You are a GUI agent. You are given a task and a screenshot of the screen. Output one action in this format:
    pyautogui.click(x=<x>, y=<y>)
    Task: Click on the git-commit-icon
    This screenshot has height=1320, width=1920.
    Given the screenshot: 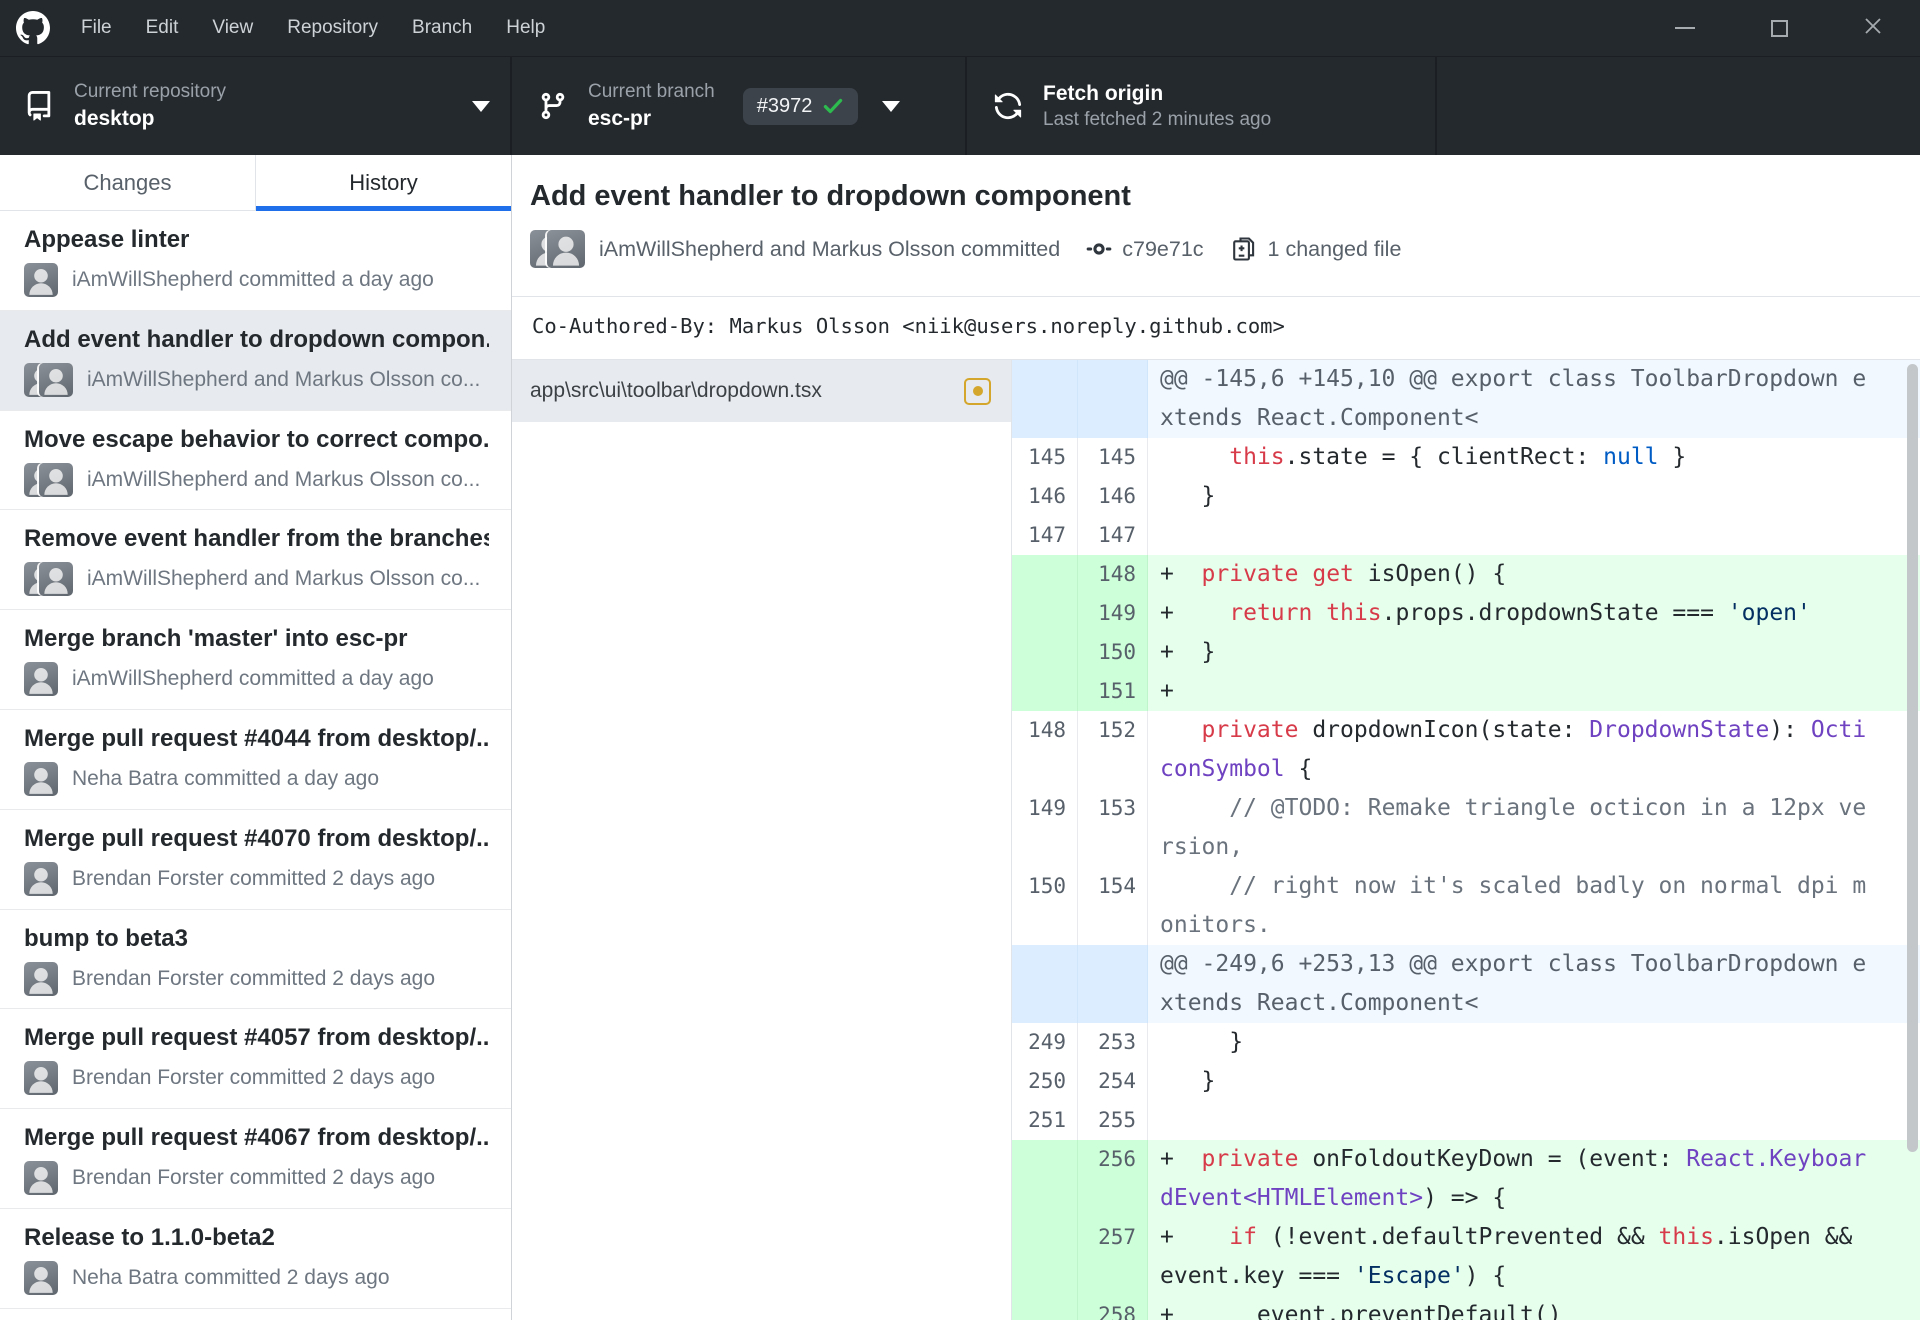 What is the action you would take?
    pyautogui.click(x=1099, y=249)
    